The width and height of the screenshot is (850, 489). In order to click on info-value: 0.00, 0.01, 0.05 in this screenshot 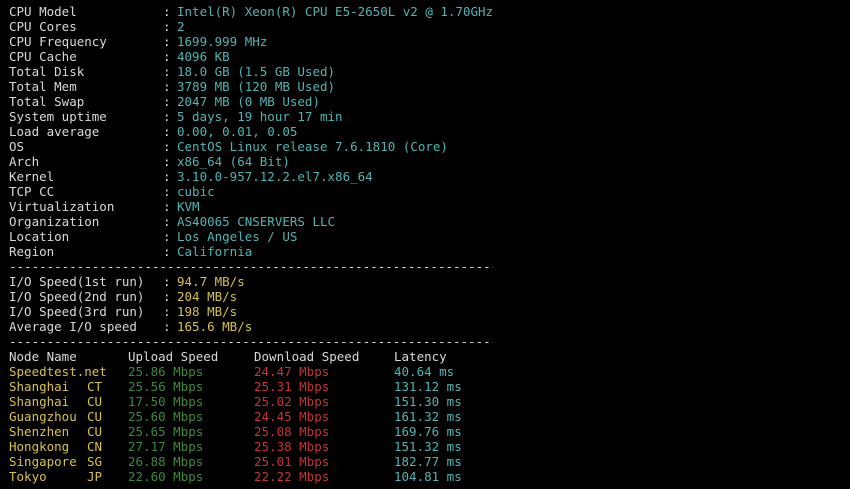, I will do `click(237, 131)`.